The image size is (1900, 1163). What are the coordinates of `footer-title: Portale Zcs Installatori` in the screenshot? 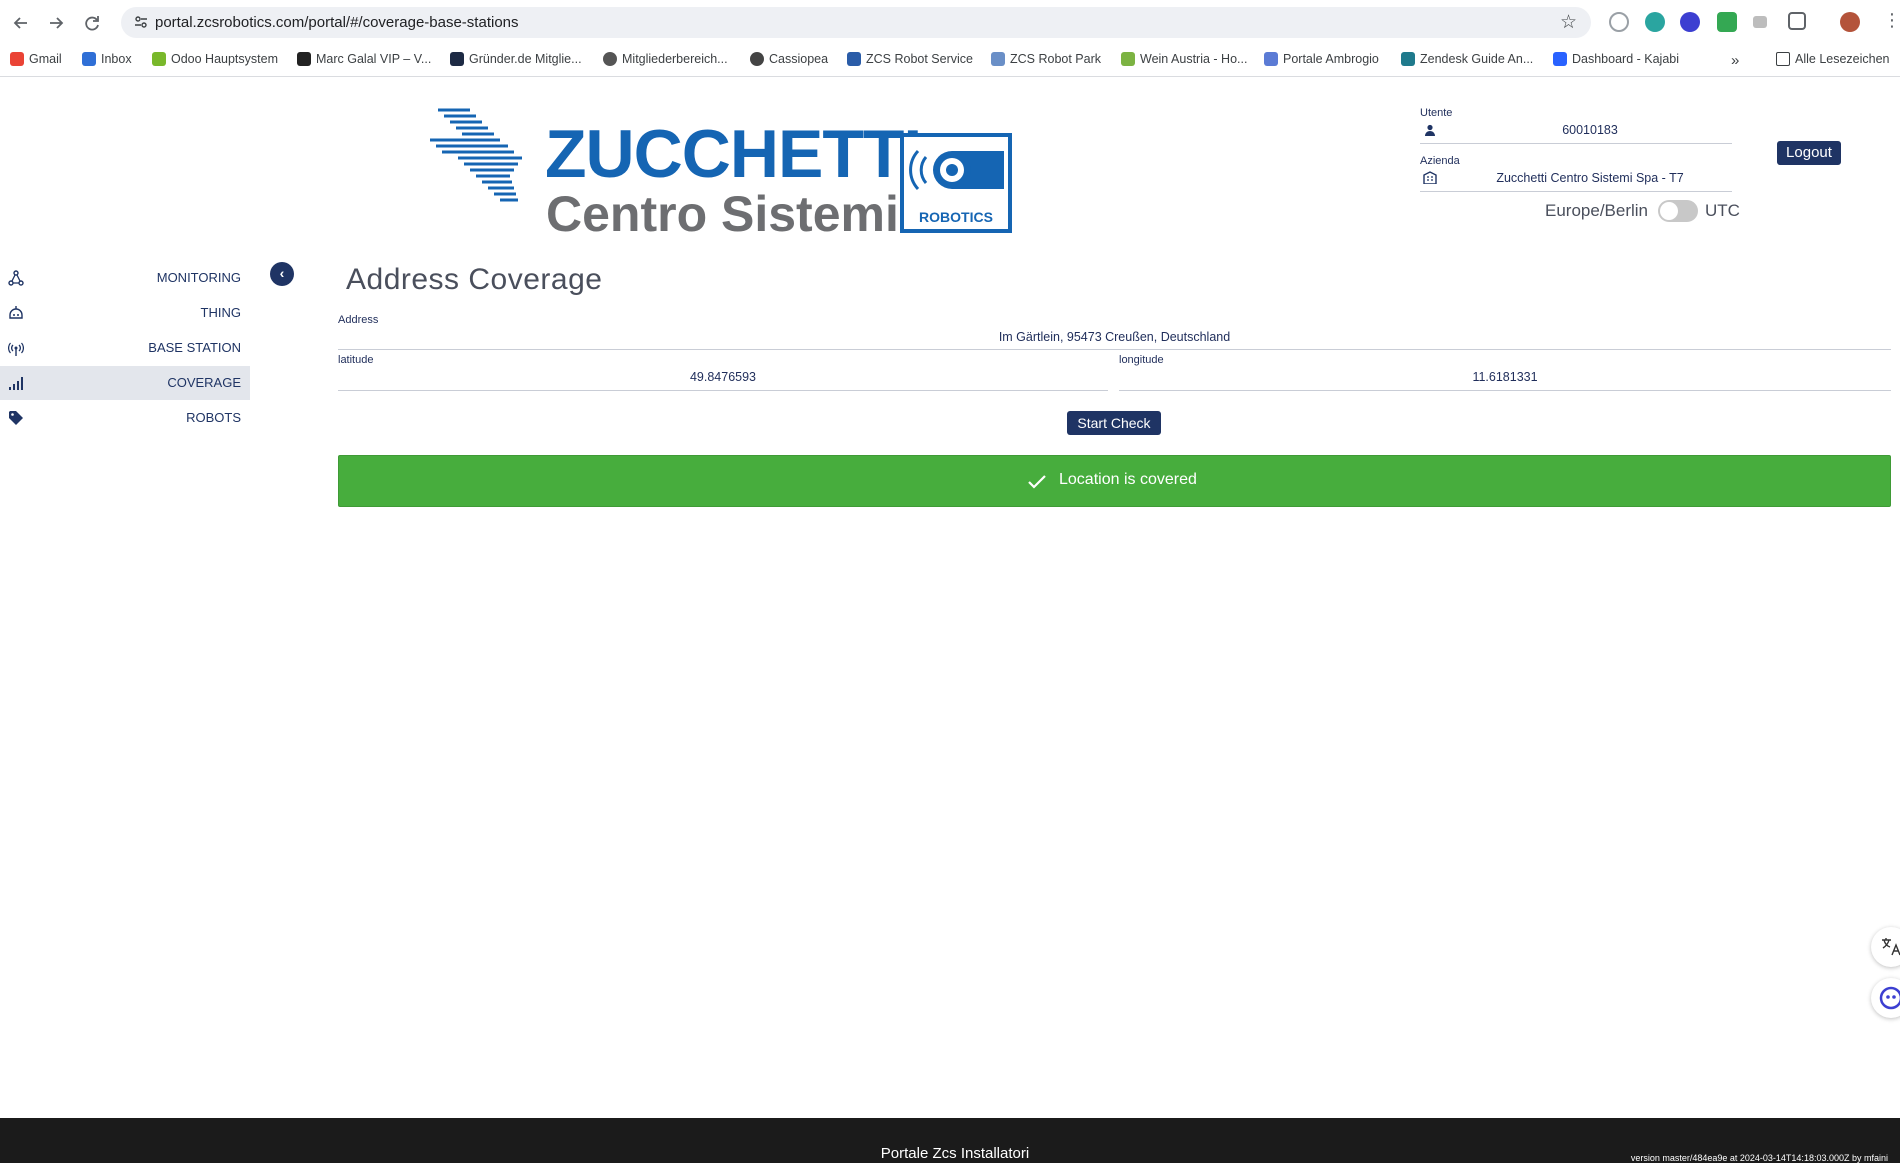 It's located at (955, 1153).